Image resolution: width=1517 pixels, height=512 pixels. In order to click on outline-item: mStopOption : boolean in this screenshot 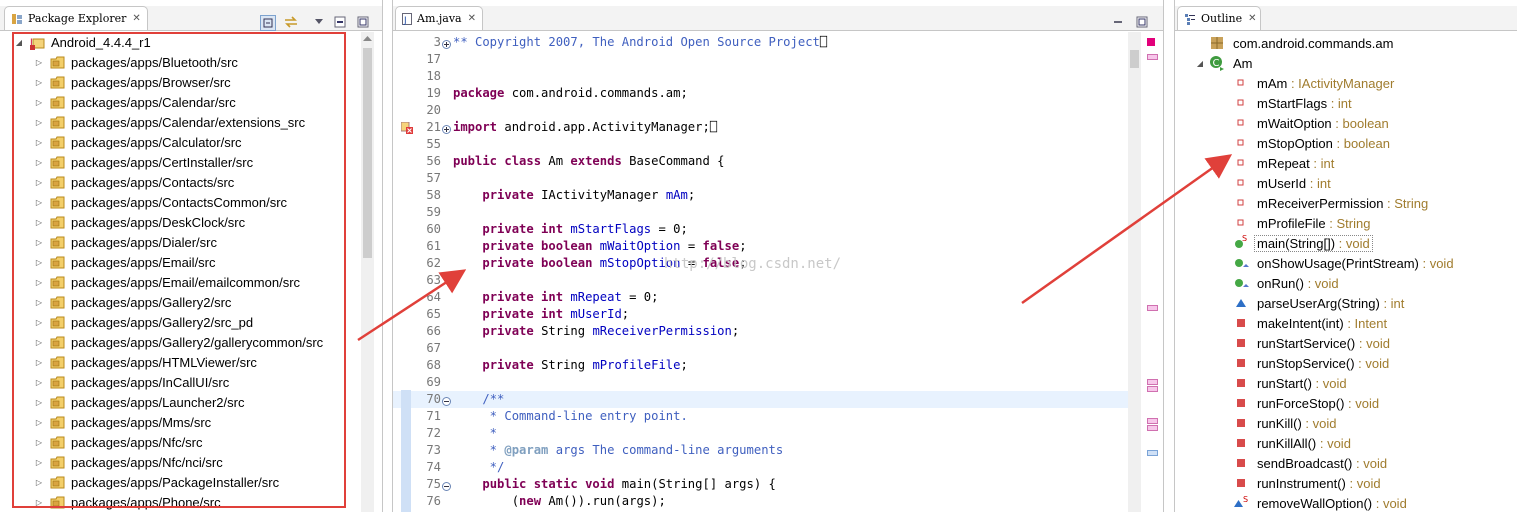, I will do `click(1311, 143)`.